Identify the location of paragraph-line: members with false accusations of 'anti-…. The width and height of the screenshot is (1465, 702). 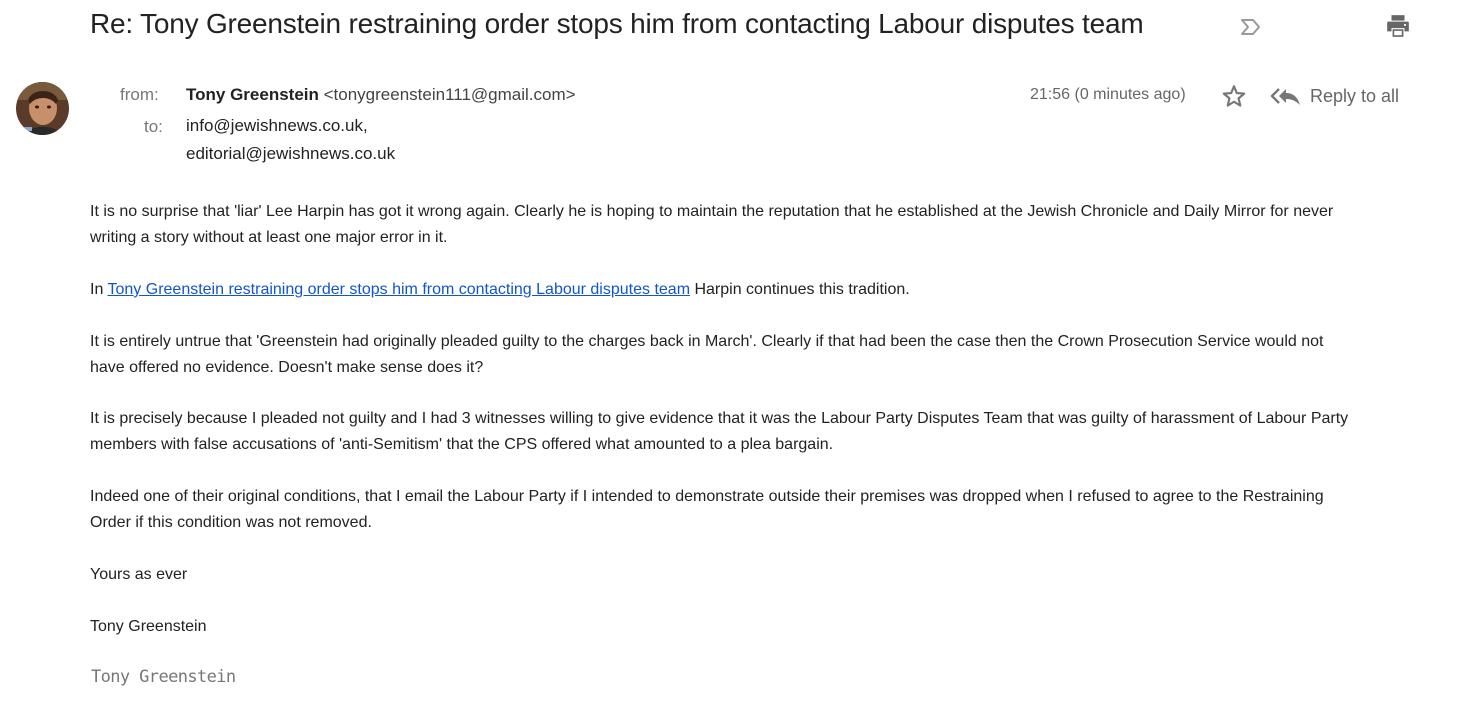
(462, 444).